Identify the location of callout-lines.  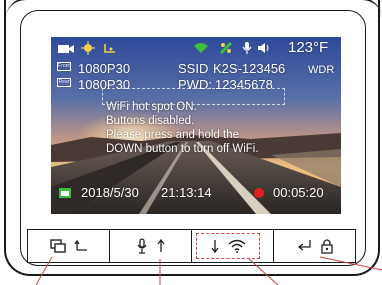
(208, 270).